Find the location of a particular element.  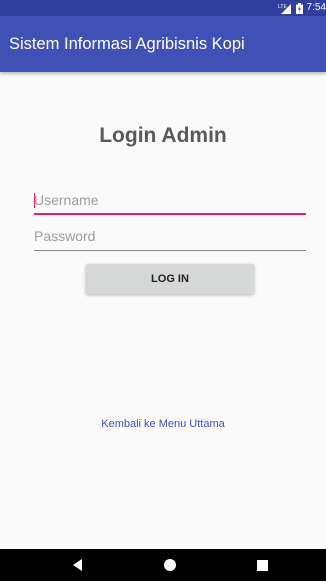

username-underline is located at coordinates (170, 214).